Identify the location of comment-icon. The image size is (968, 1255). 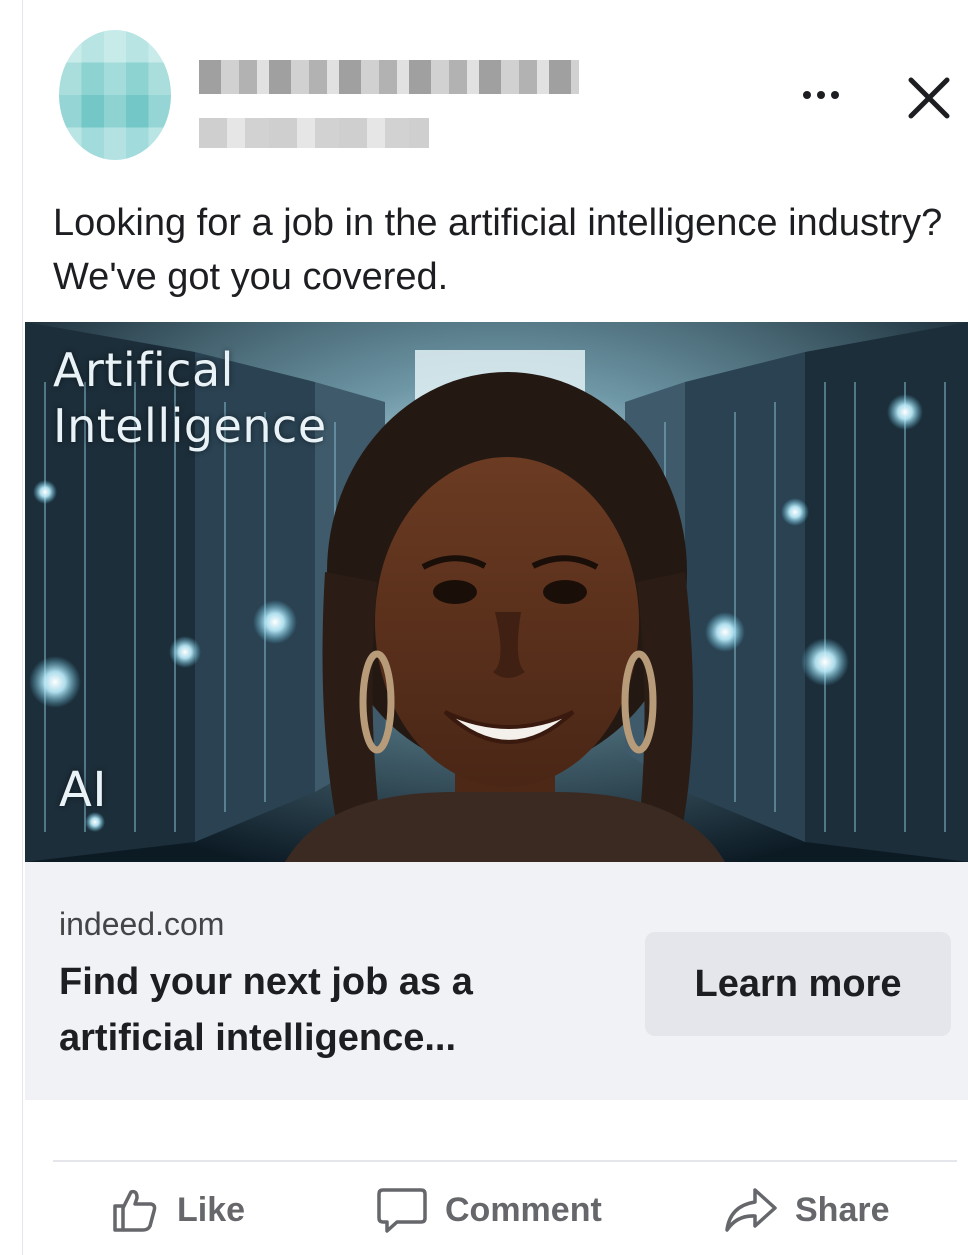
(402, 1210).